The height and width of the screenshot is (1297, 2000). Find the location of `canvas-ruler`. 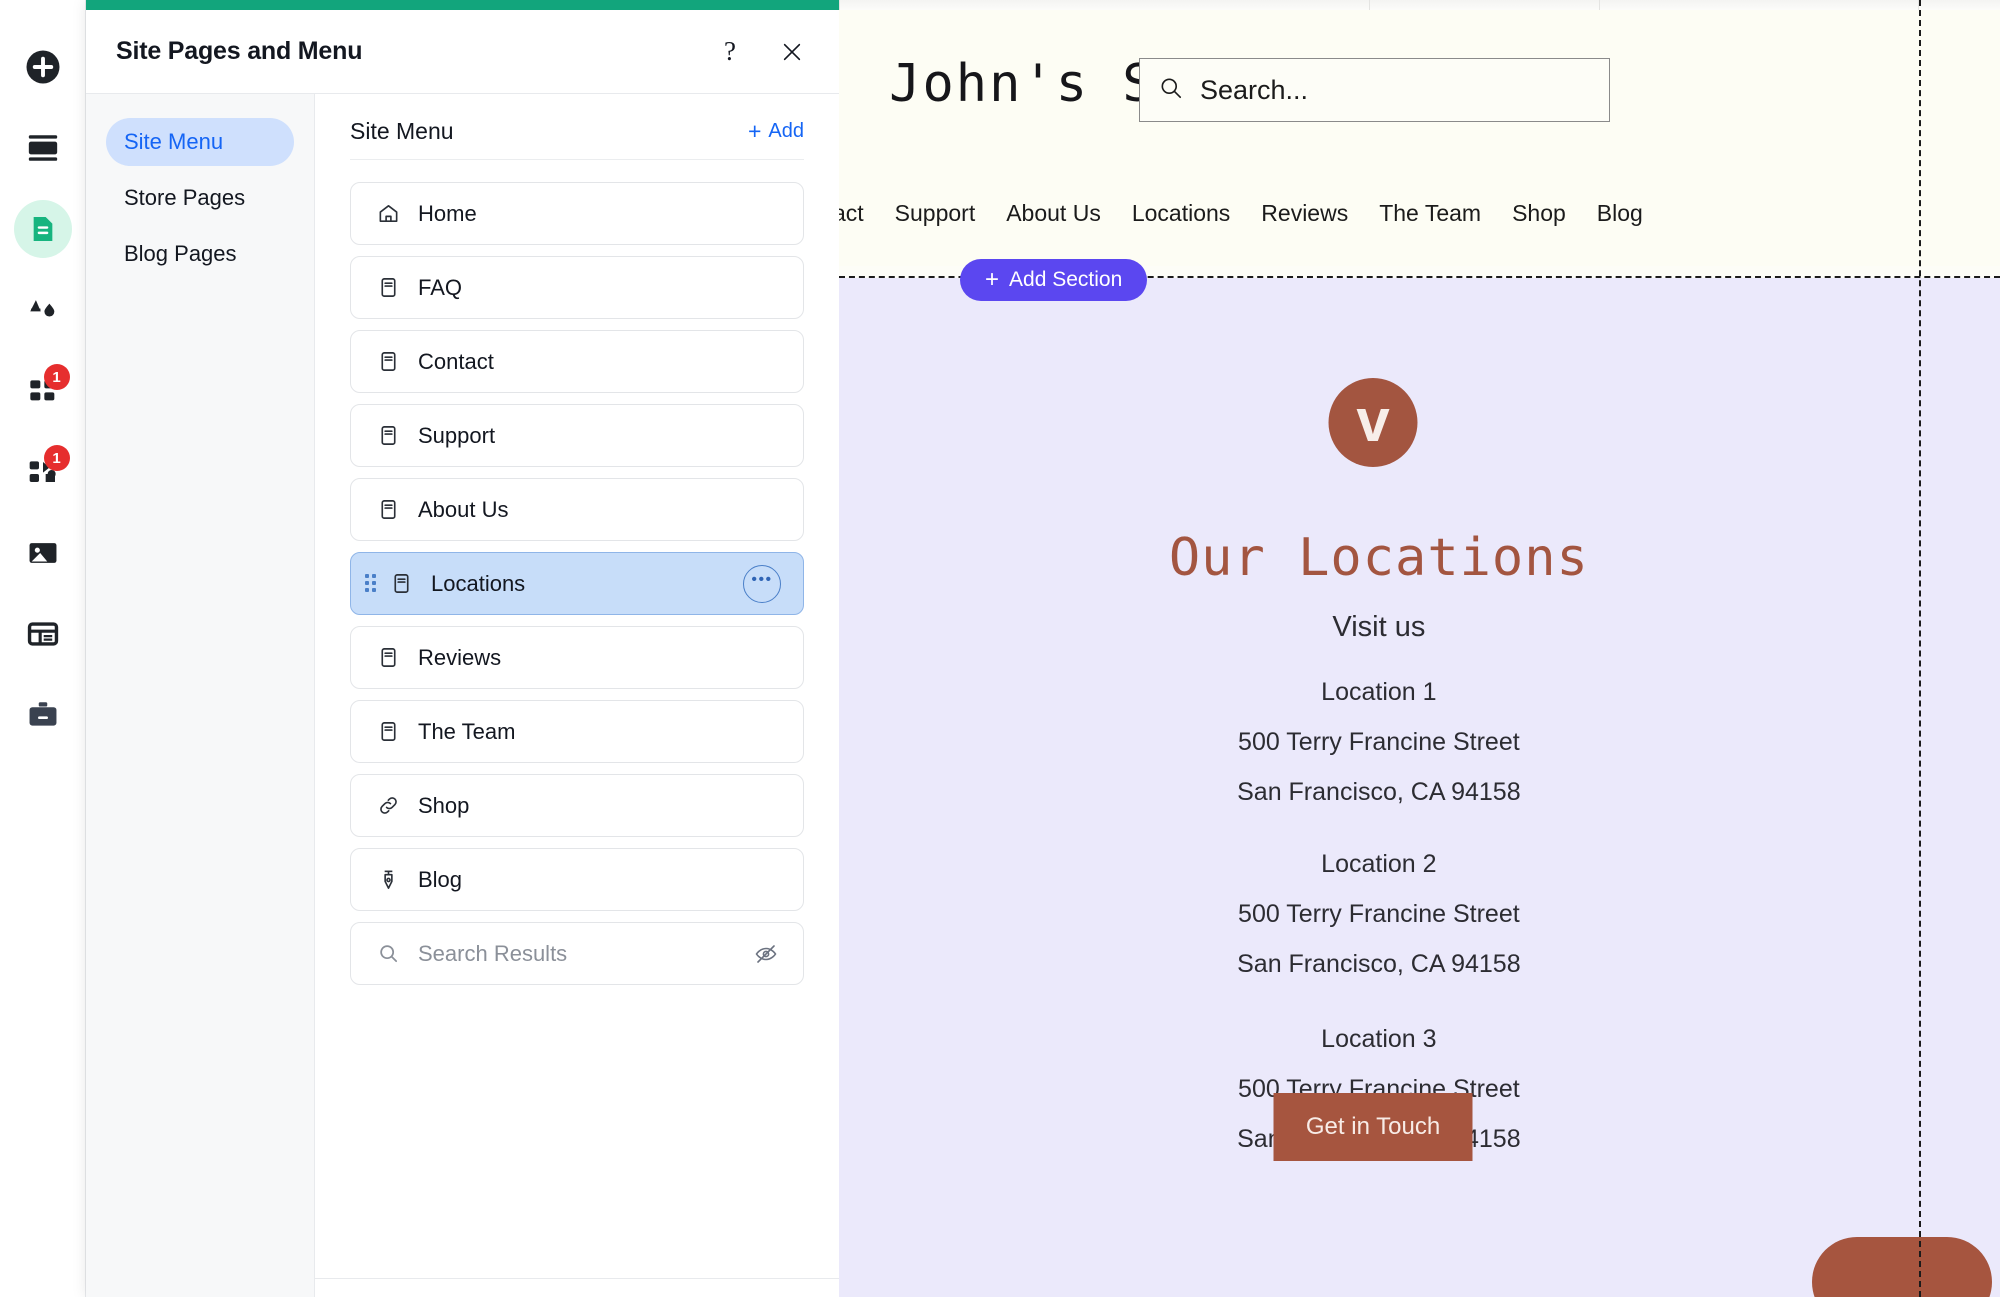

canvas-ruler is located at coordinates (1419, 5).